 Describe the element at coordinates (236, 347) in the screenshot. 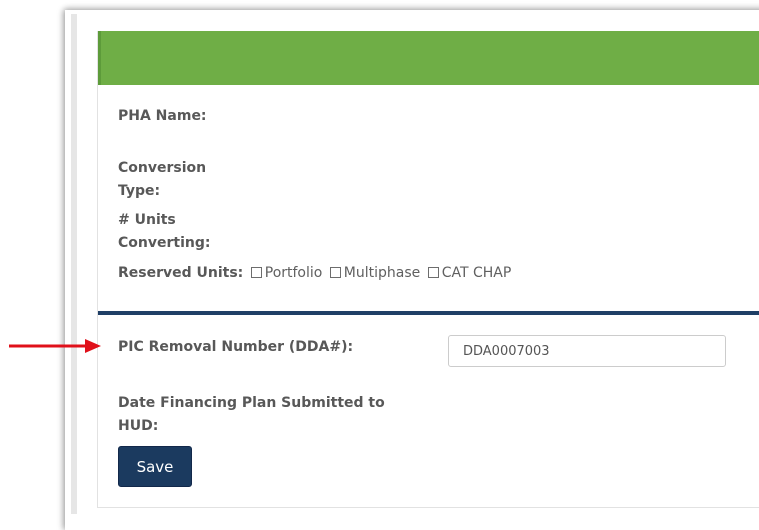

I see `pic-removal-label: PIC Removal Number (DDA#):` at that location.